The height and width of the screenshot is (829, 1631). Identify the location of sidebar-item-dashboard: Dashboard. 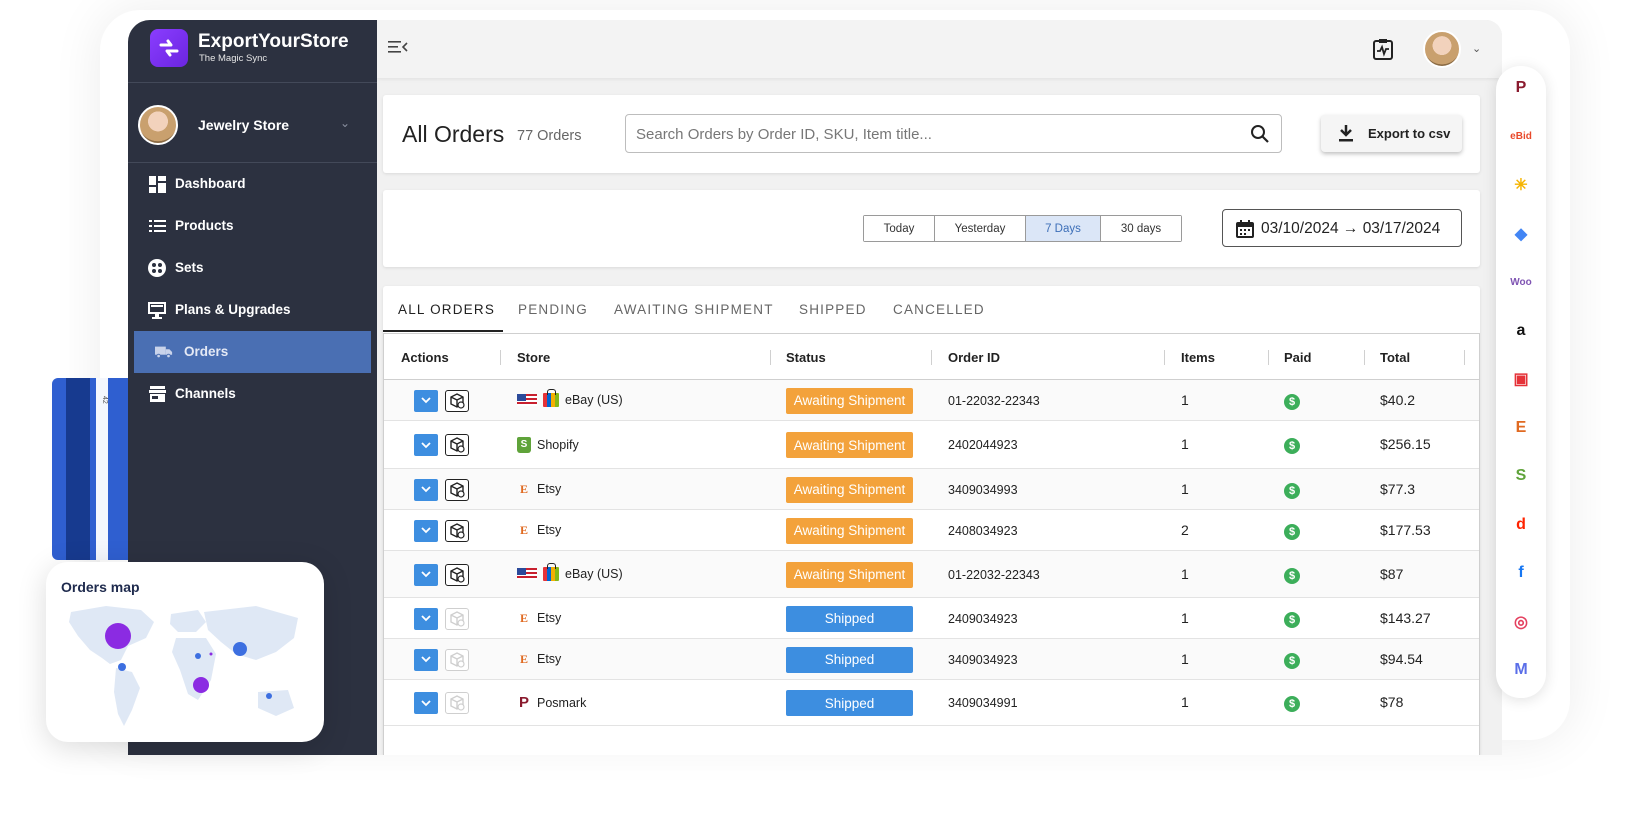
(252, 184).